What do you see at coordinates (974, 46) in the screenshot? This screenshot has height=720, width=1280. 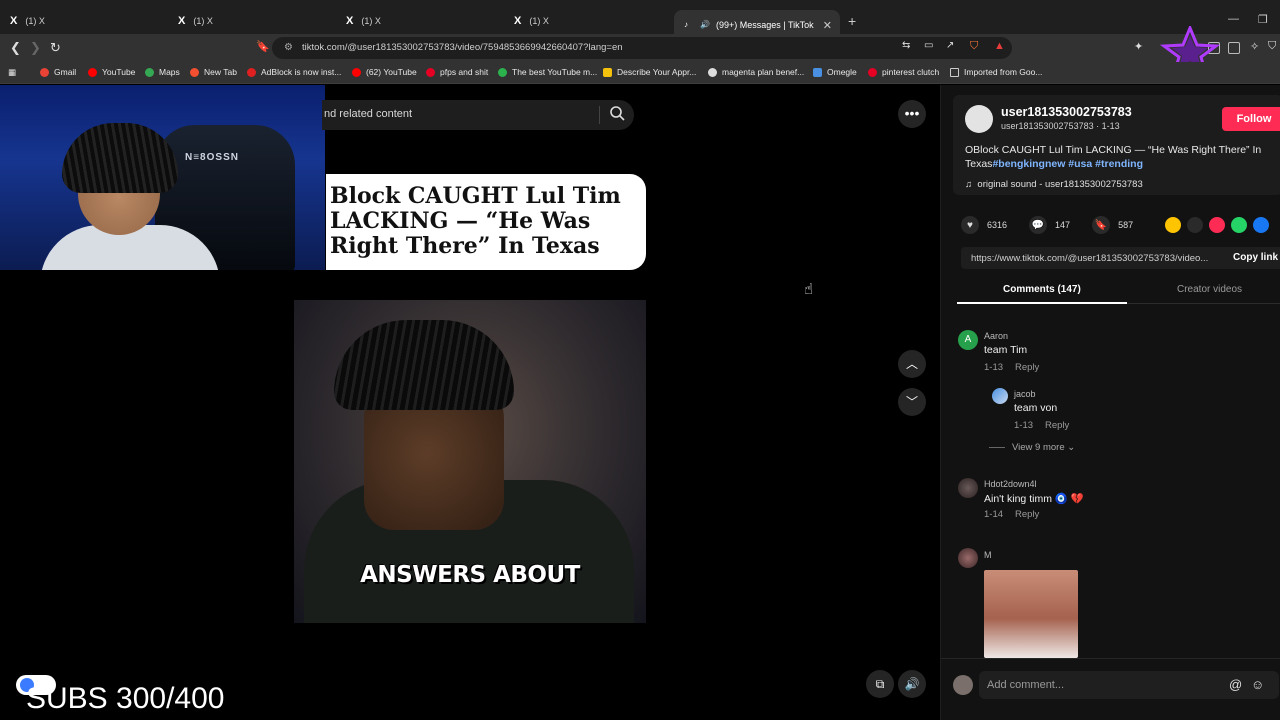 I see `brave-shield-icon: ⛉` at bounding box center [974, 46].